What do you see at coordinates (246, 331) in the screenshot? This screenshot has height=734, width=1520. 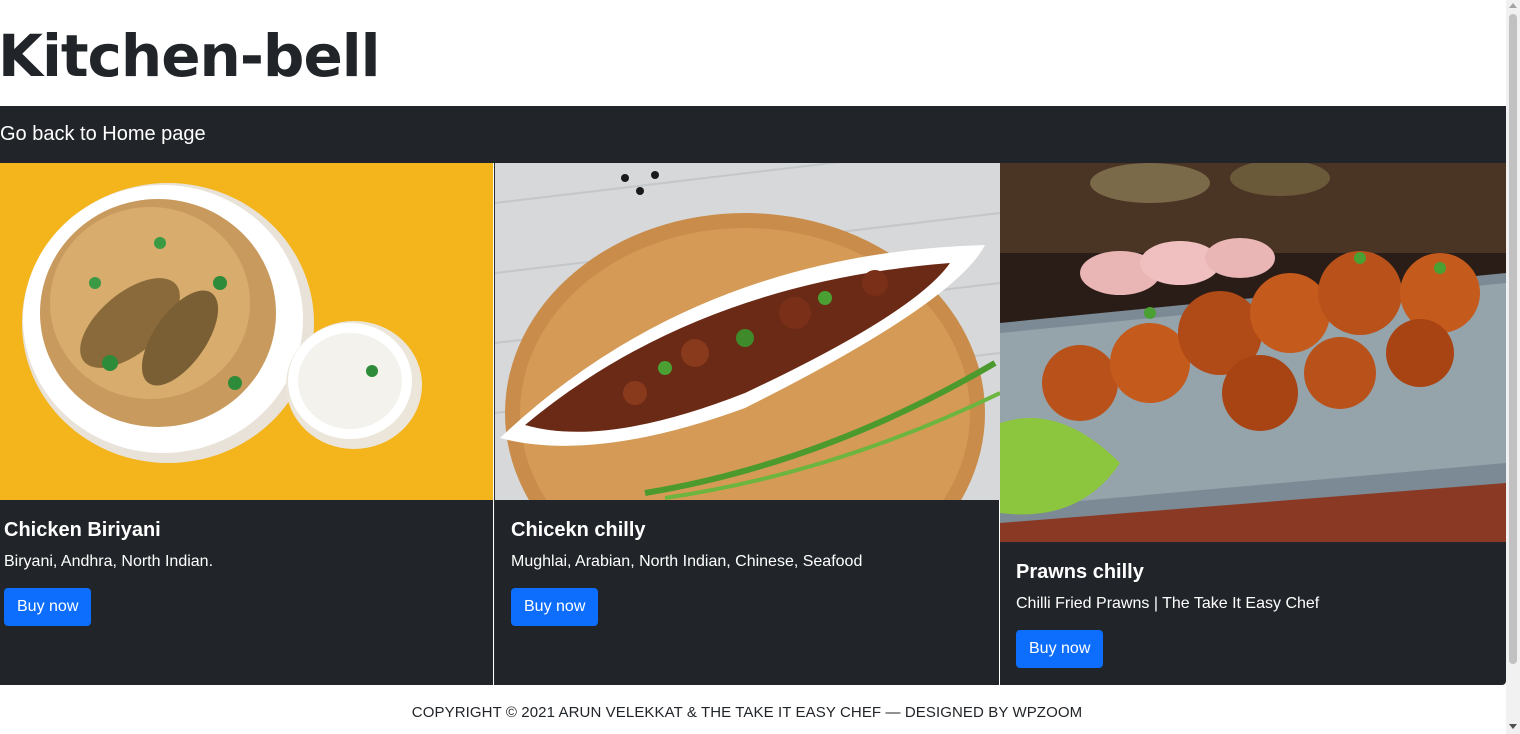 I see `card-image-biriyani` at bounding box center [246, 331].